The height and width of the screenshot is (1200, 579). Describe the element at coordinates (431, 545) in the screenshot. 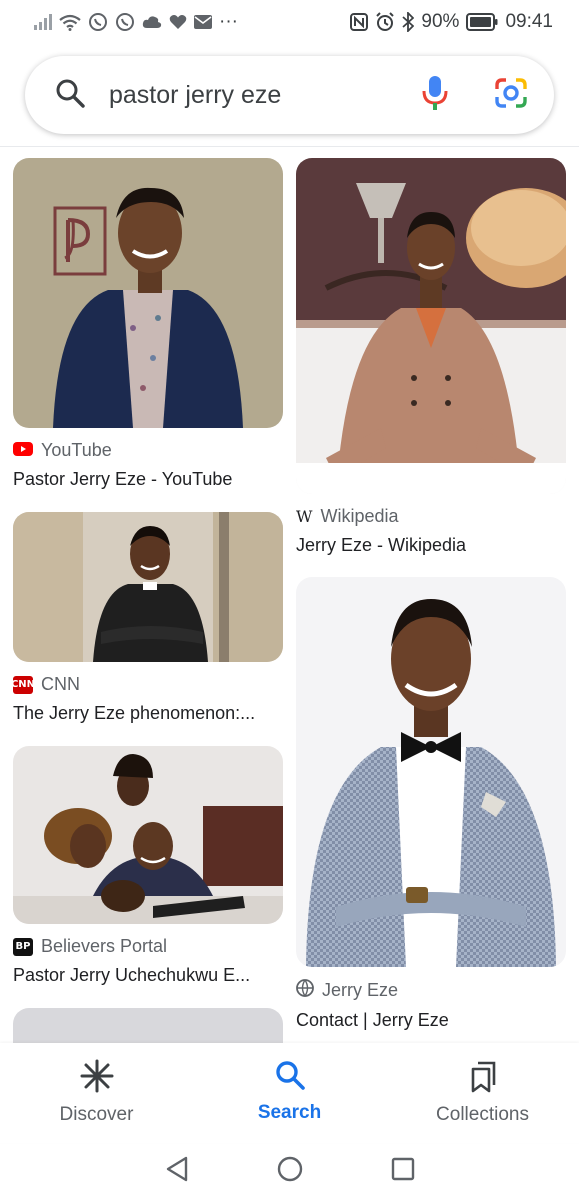

I see `result-title: Jerry Eze - Wikipedia` at that location.